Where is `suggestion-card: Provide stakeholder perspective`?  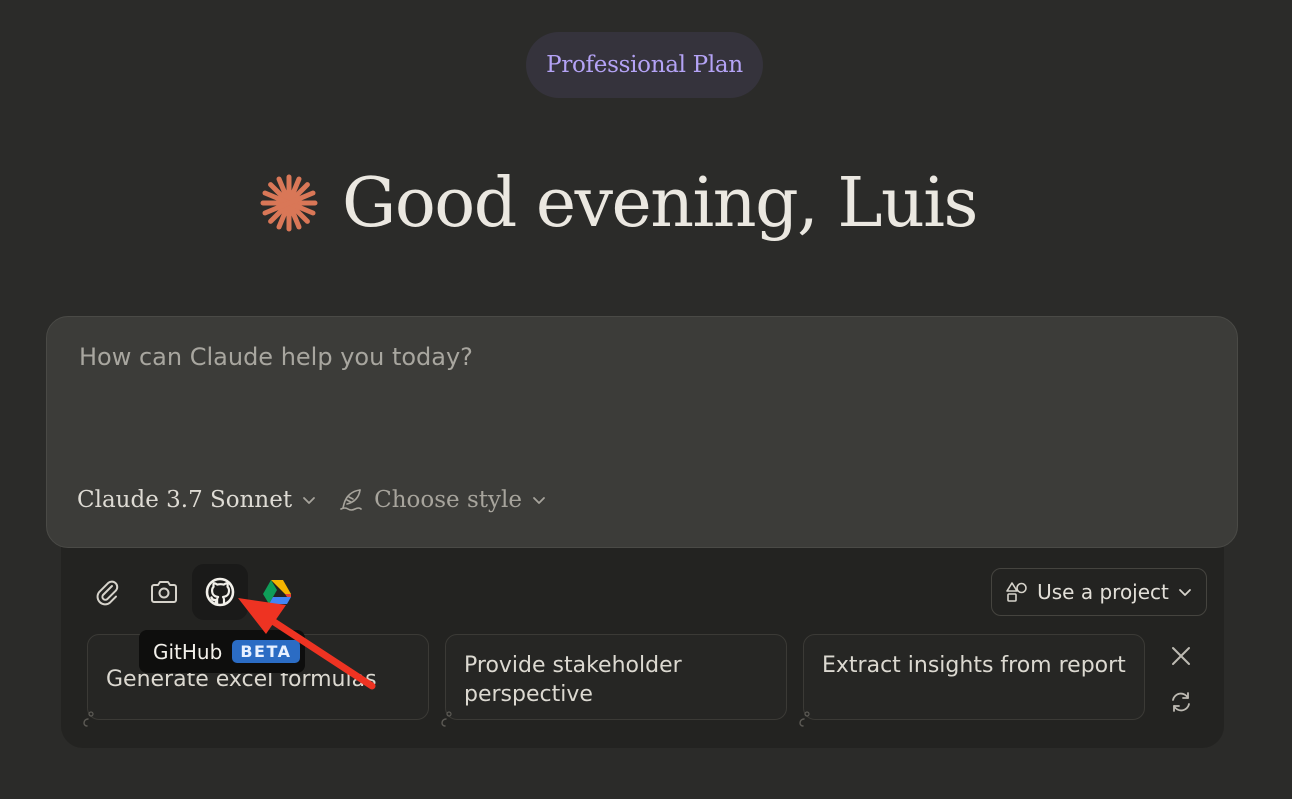
suggestion-card: Provide stakeholder perspective is located at coordinates (616, 677).